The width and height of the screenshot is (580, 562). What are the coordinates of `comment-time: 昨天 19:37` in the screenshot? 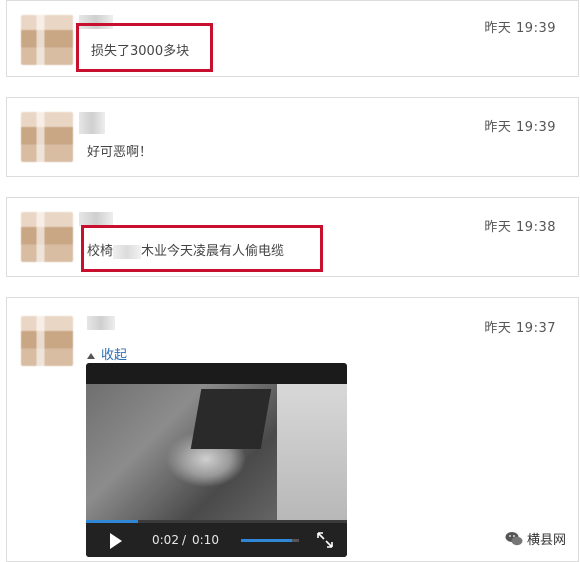 It's located at (520, 328).